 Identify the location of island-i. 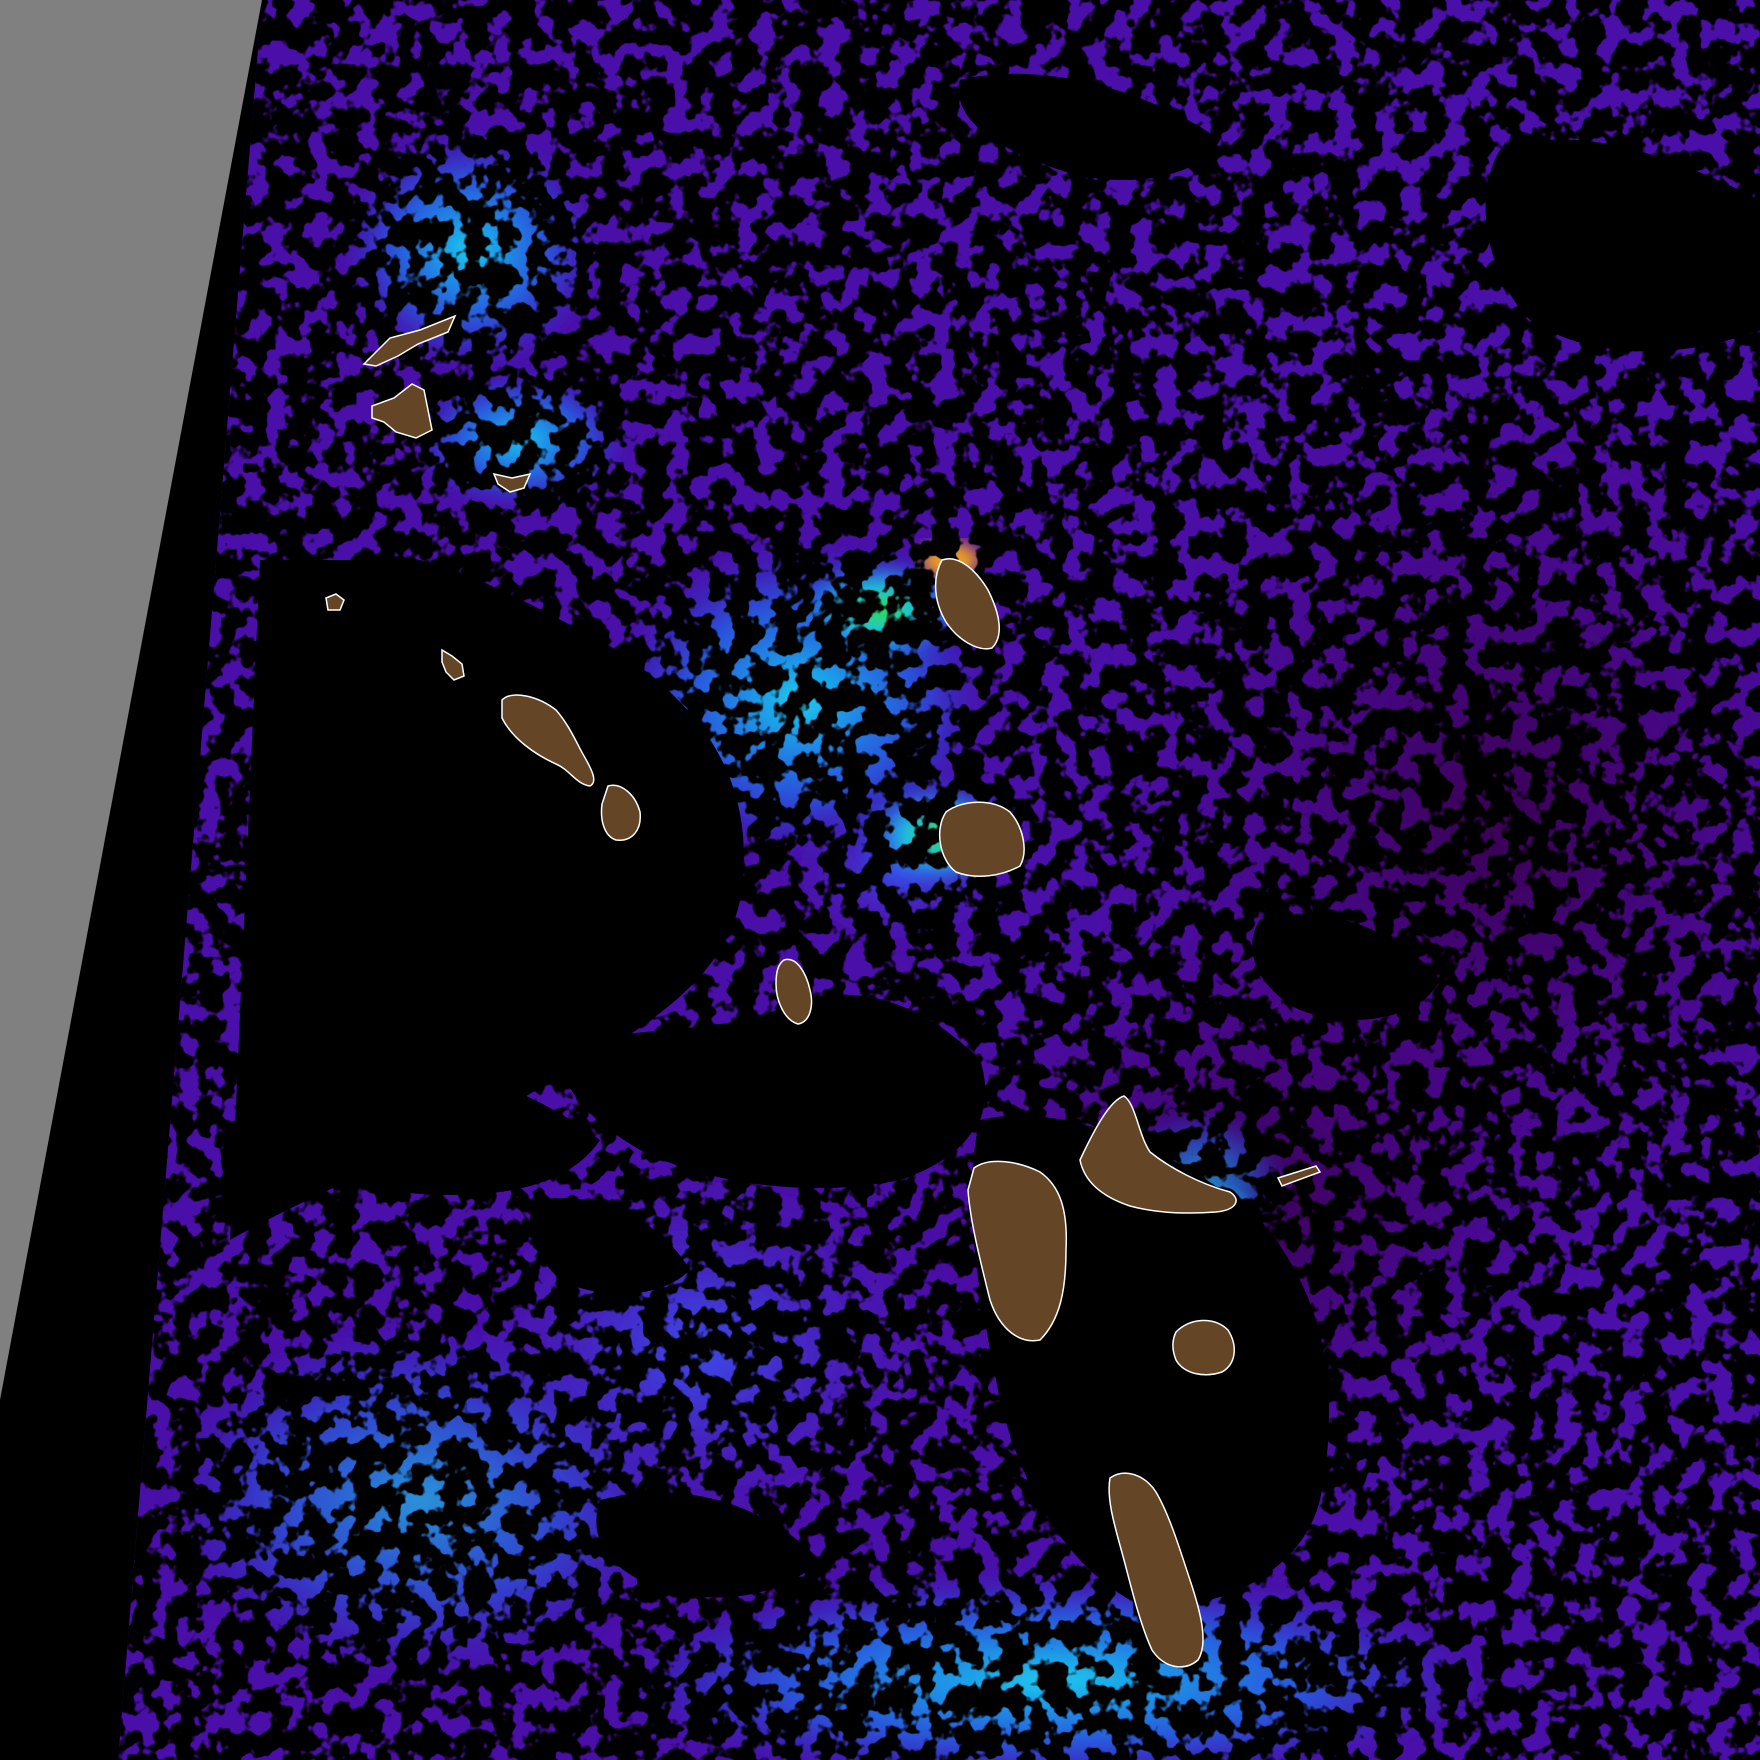
(981, 839).